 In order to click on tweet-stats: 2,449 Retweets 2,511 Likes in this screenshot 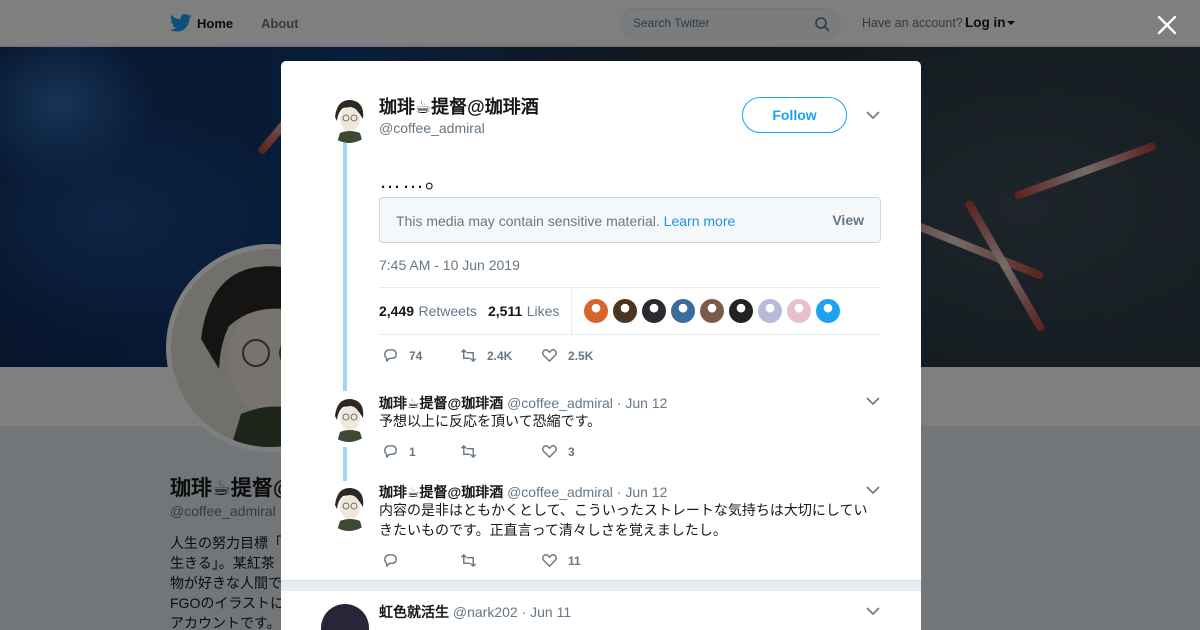, I will do `click(630, 311)`.